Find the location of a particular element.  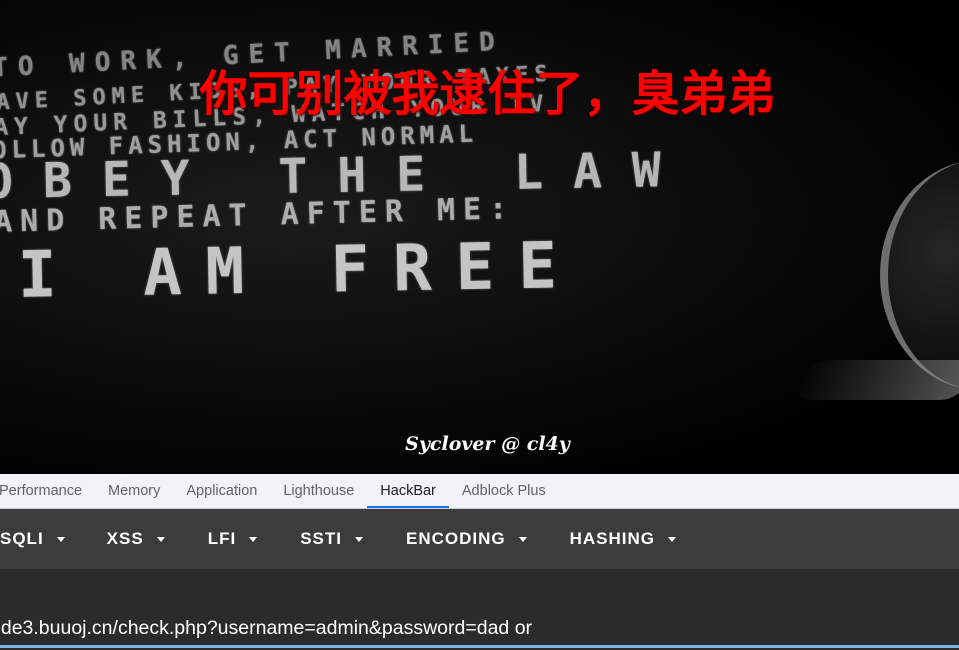

xss-menu-label: XSS is located at coordinates (125, 538).